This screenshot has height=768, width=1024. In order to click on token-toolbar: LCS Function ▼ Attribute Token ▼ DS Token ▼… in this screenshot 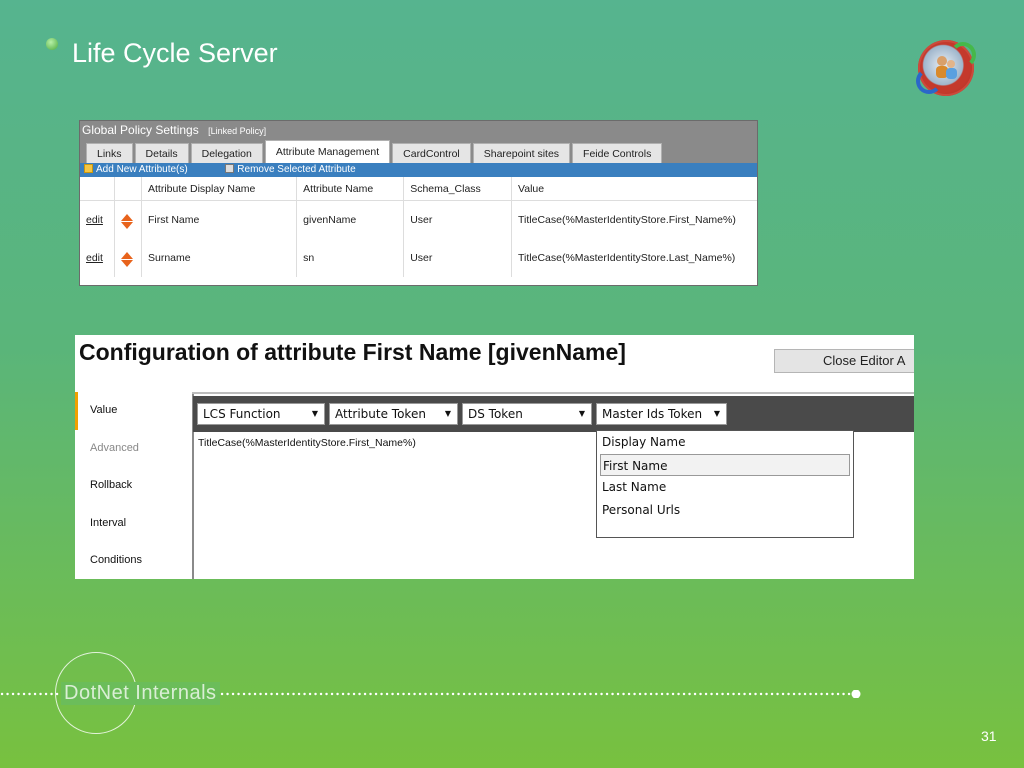, I will do `click(553, 414)`.